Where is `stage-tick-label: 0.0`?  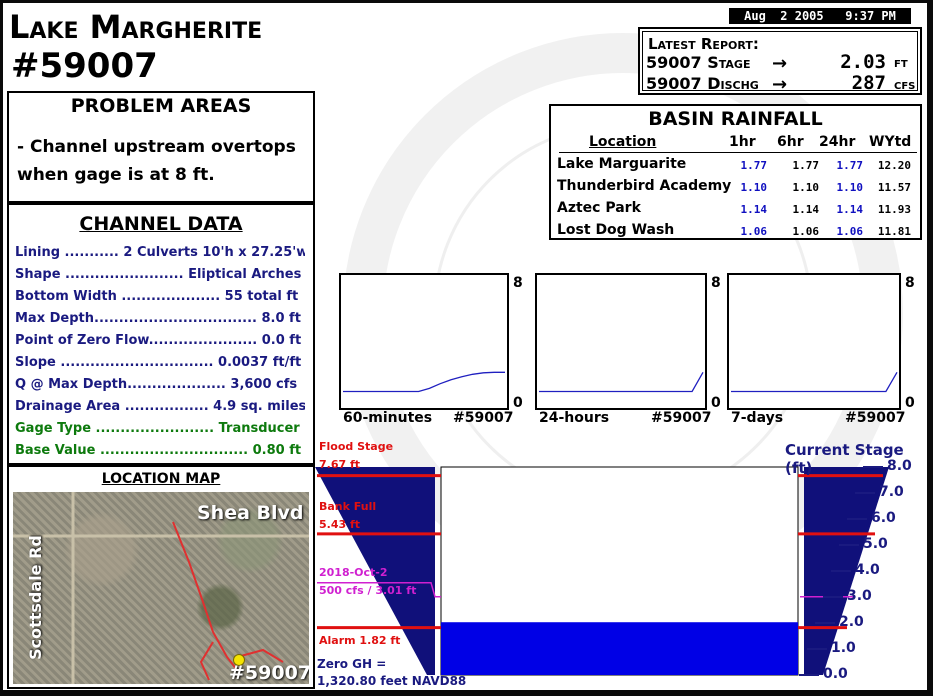 stage-tick-label: 0.0 is located at coordinates (835, 674).